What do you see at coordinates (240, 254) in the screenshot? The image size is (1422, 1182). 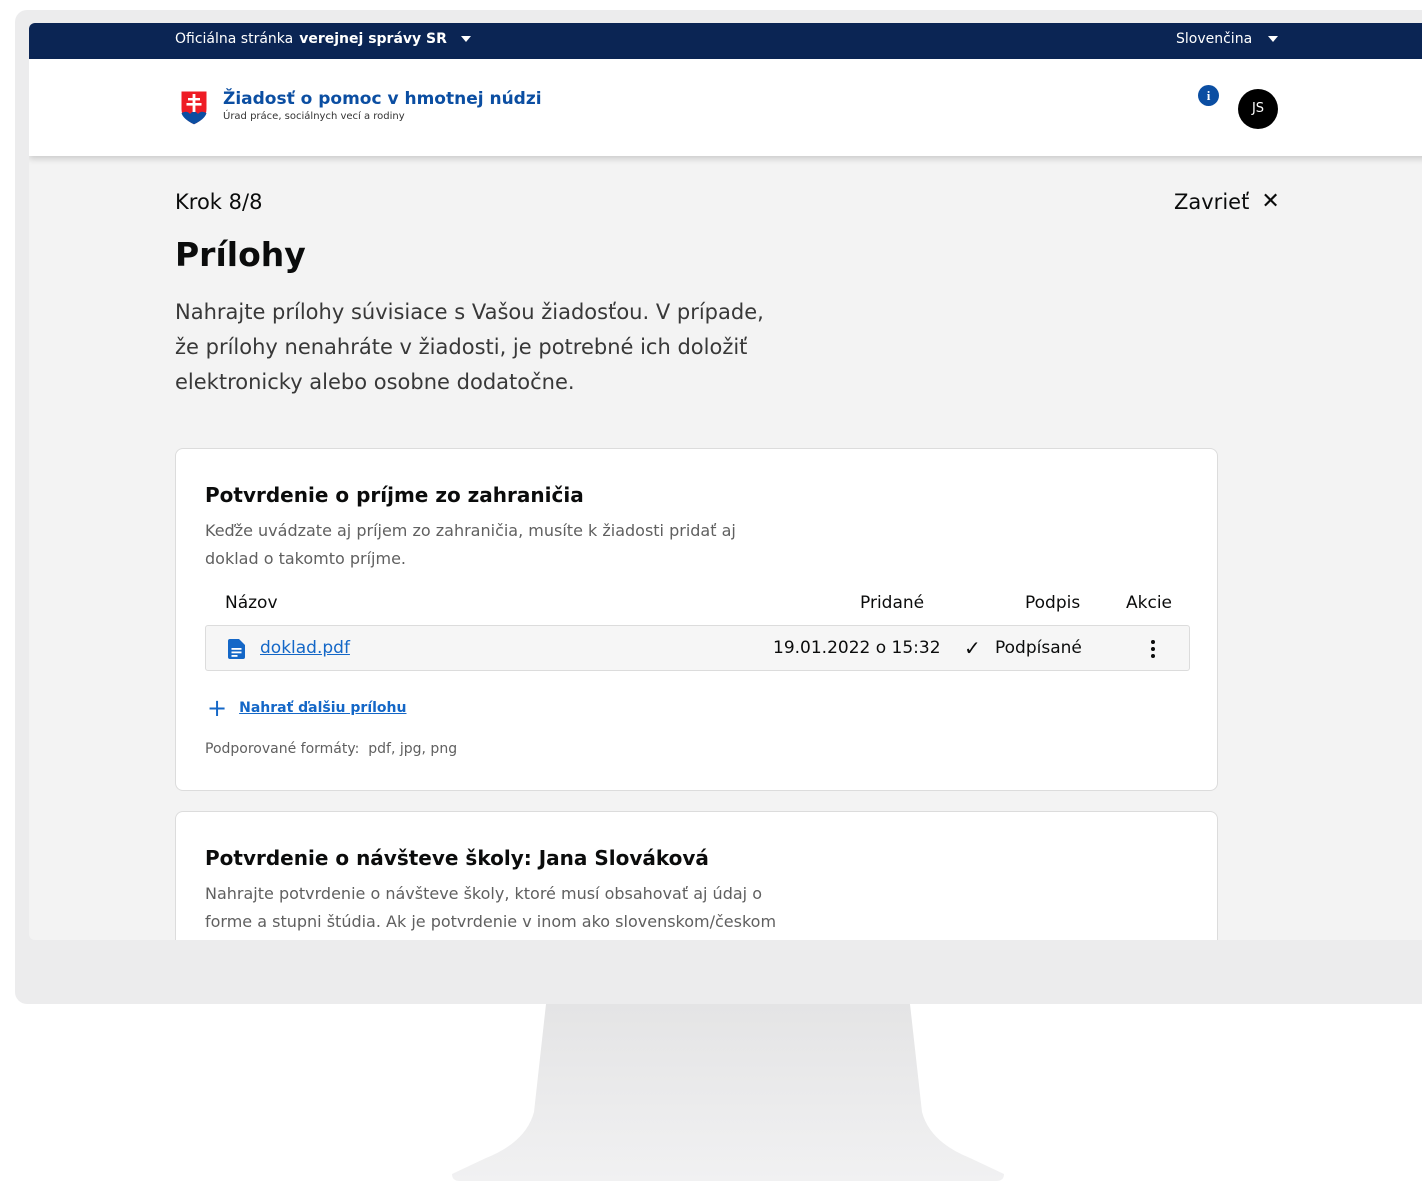 I see `page-title: Prílohy` at bounding box center [240, 254].